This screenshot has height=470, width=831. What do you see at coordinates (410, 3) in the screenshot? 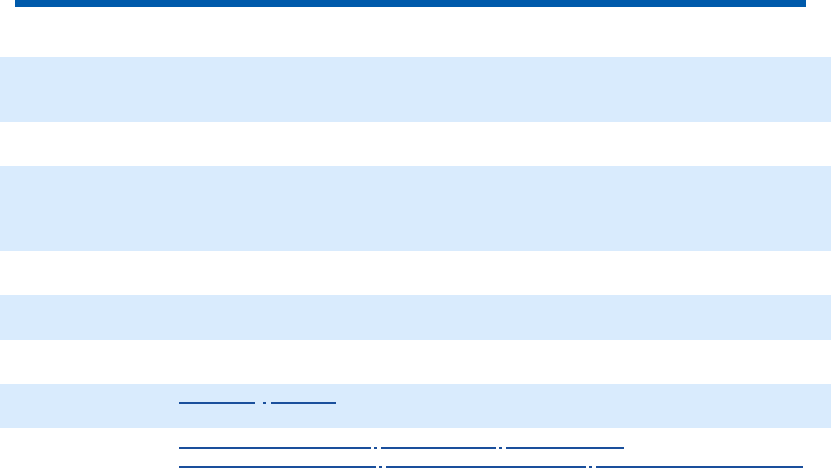
I see `header-bar` at bounding box center [410, 3].